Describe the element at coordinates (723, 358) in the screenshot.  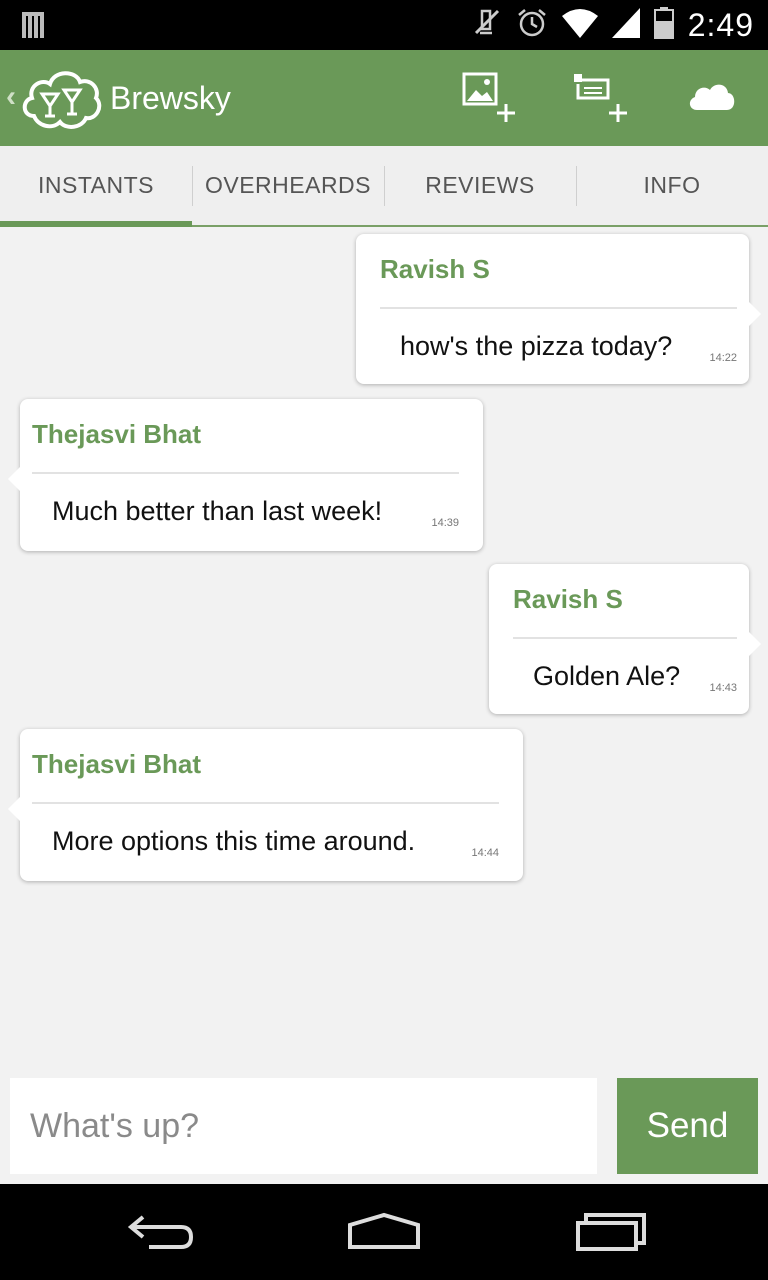
I see `message-time: 14:22` at that location.